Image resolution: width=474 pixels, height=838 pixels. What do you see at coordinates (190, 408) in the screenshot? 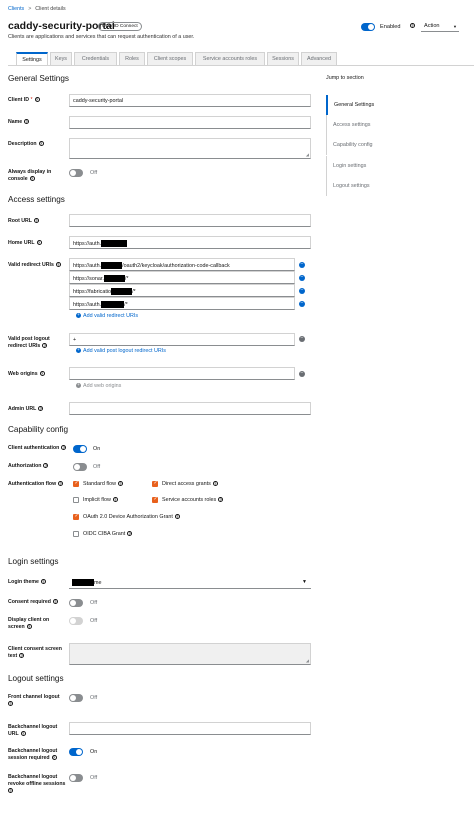
I see `admin-url-input` at bounding box center [190, 408].